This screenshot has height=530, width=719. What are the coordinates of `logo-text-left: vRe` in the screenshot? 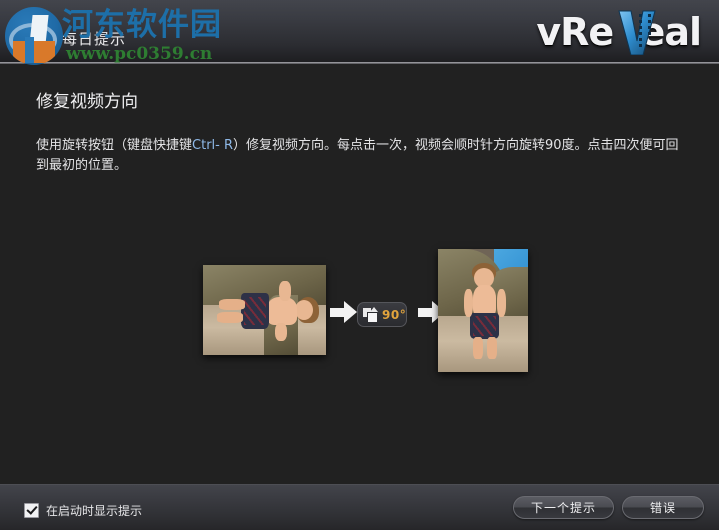 It's located at (575, 32).